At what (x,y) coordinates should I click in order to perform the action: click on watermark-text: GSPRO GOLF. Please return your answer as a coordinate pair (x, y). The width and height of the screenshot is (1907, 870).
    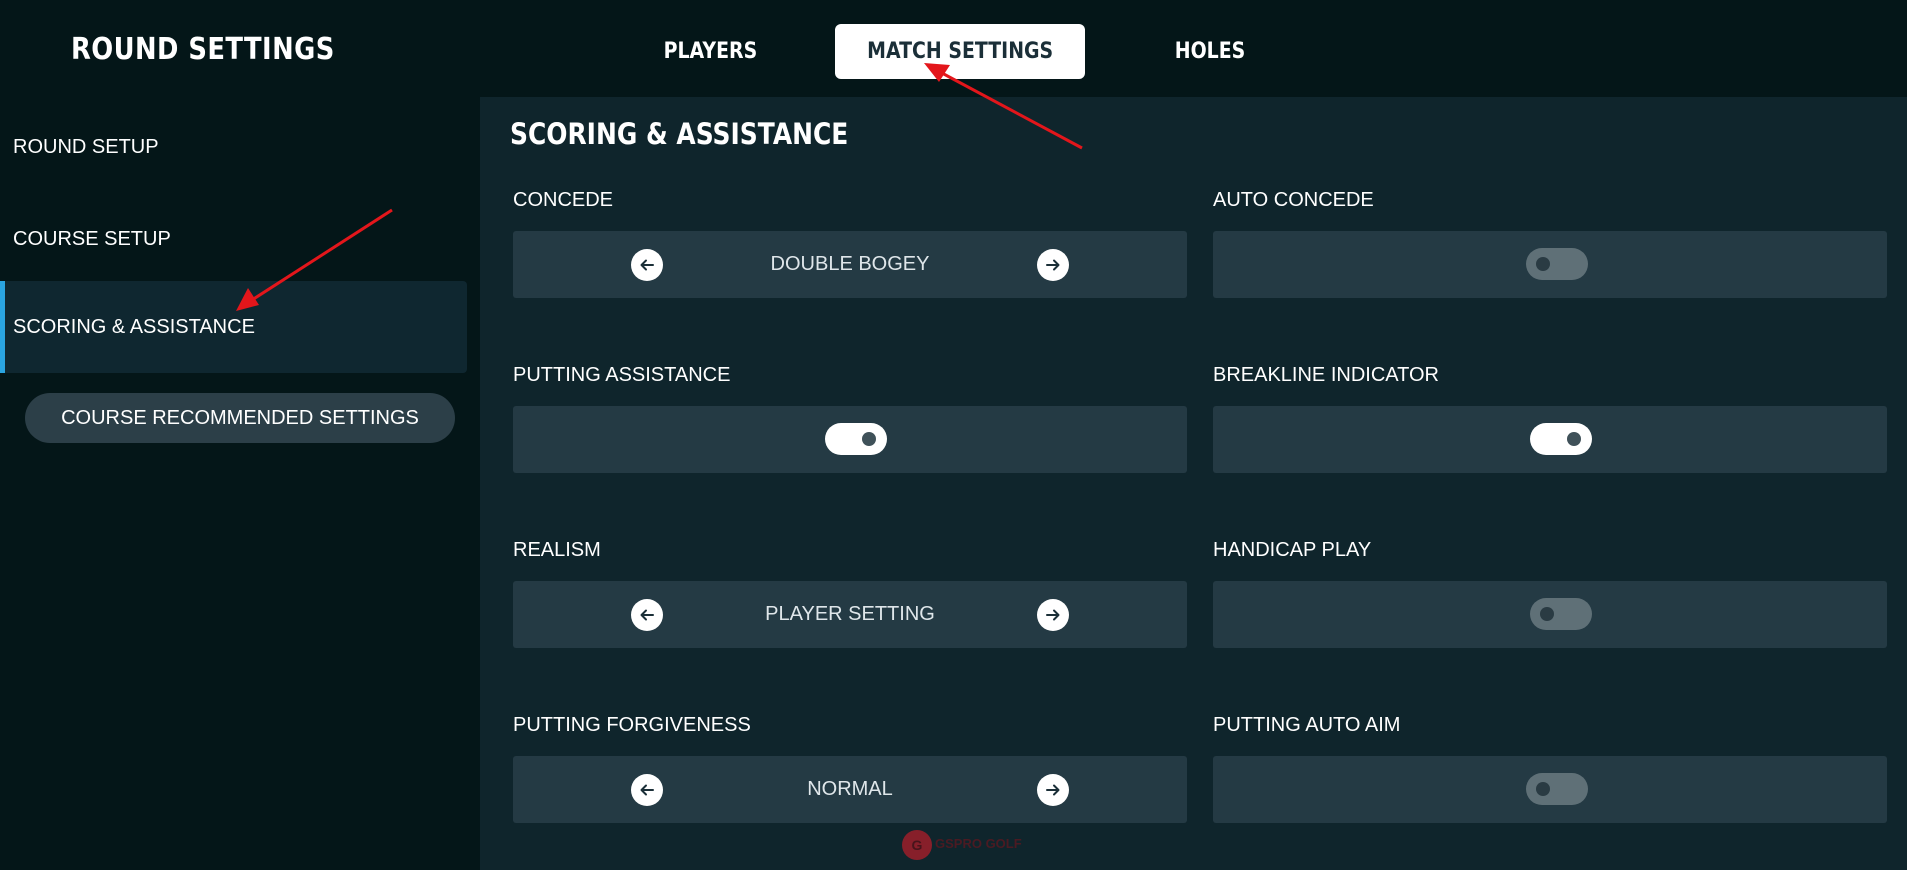
    Looking at the image, I should click on (978, 843).